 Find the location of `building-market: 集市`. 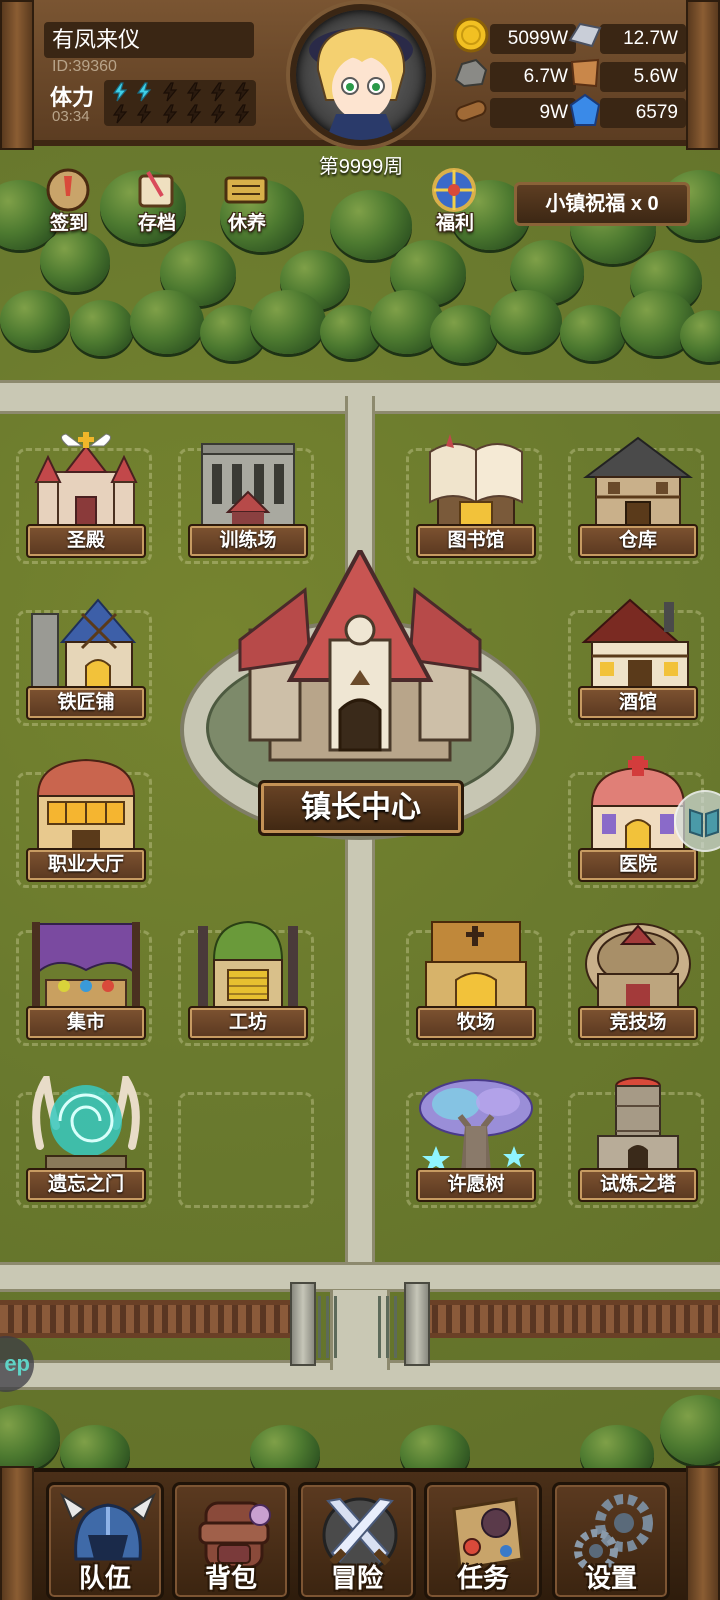

building-market: 集市 is located at coordinates (86, 984).